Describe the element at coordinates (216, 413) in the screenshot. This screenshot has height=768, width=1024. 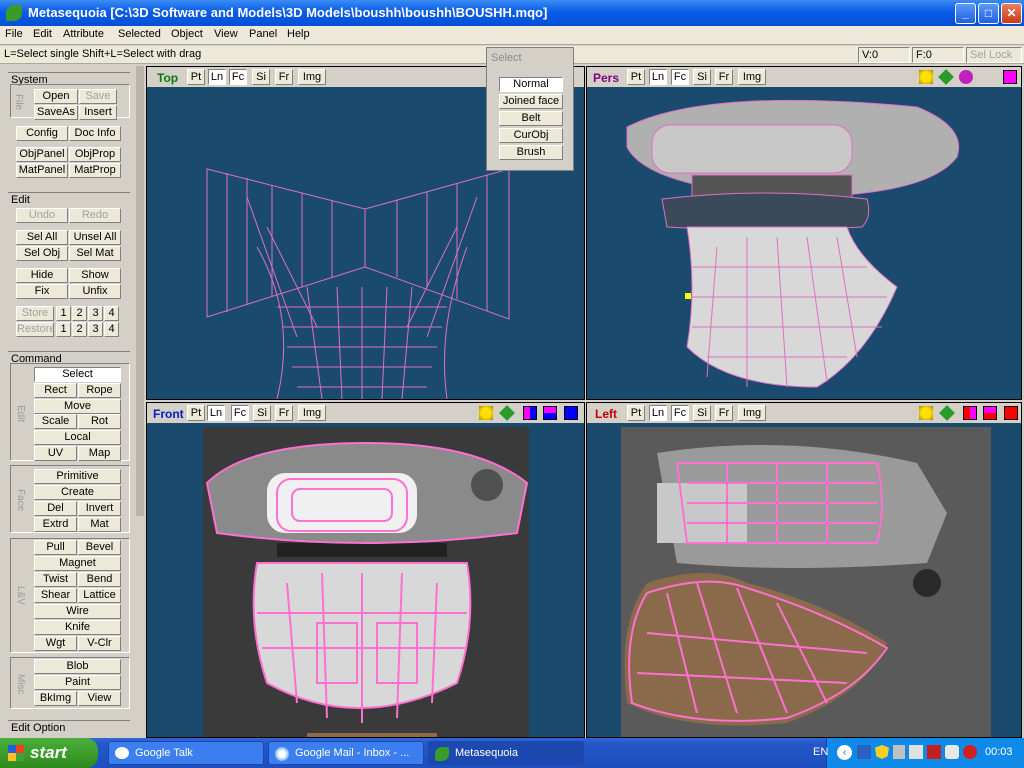
I see `front-ln-toggle: Ln` at that location.